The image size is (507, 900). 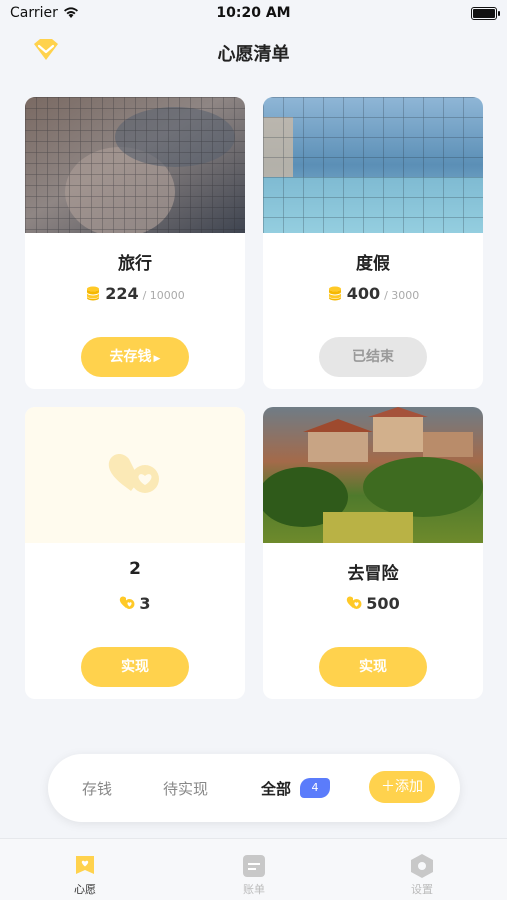 I want to click on tab-bar-item-wish: 心愿, so click(x=85, y=875).